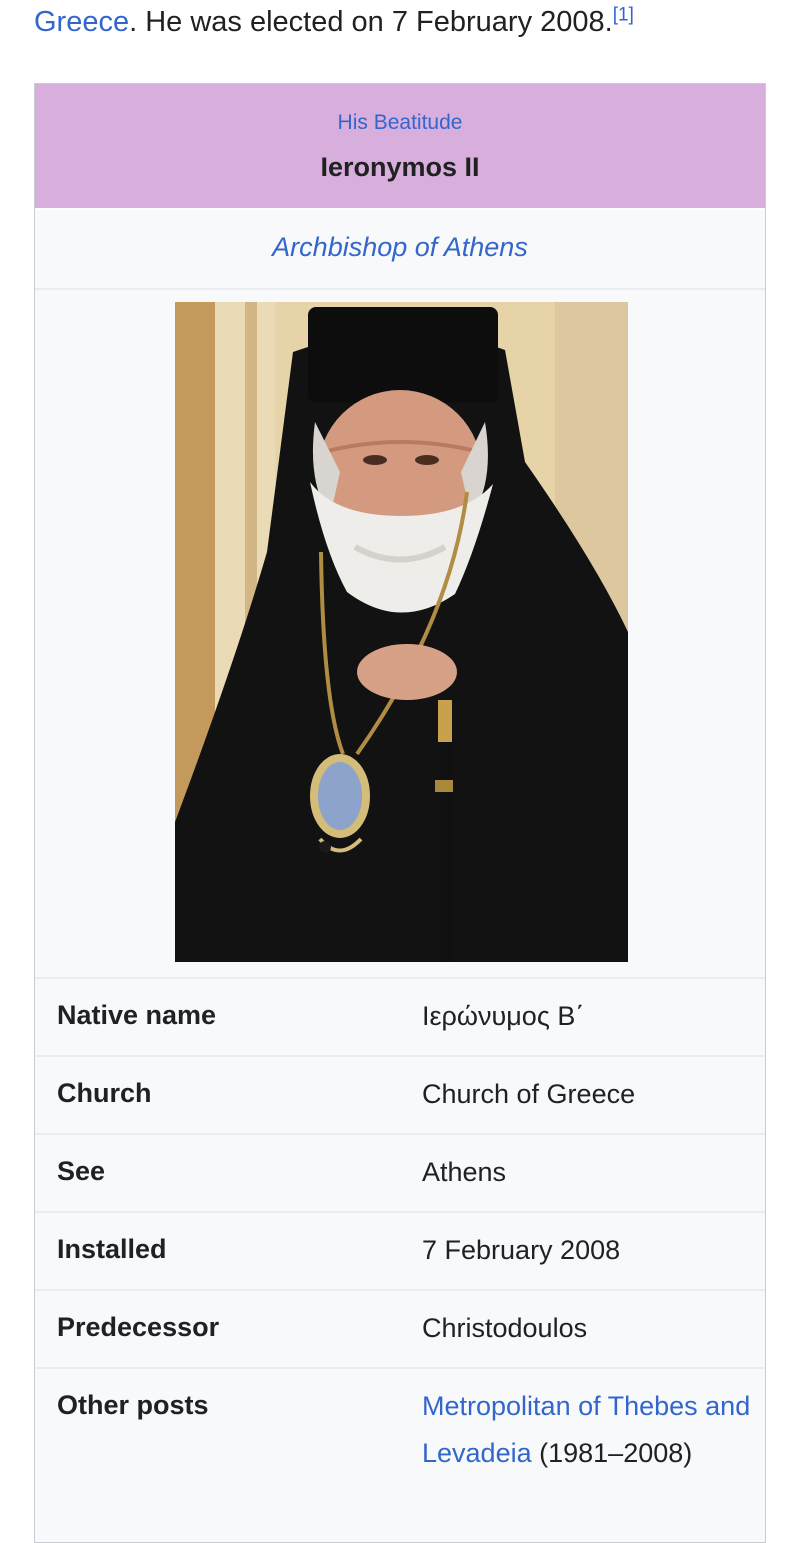 Image resolution: width=802 pixels, height=1543 pixels. What do you see at coordinates (400, 1250) in the screenshot?
I see `row-installed: Installed 7 February 2008` at bounding box center [400, 1250].